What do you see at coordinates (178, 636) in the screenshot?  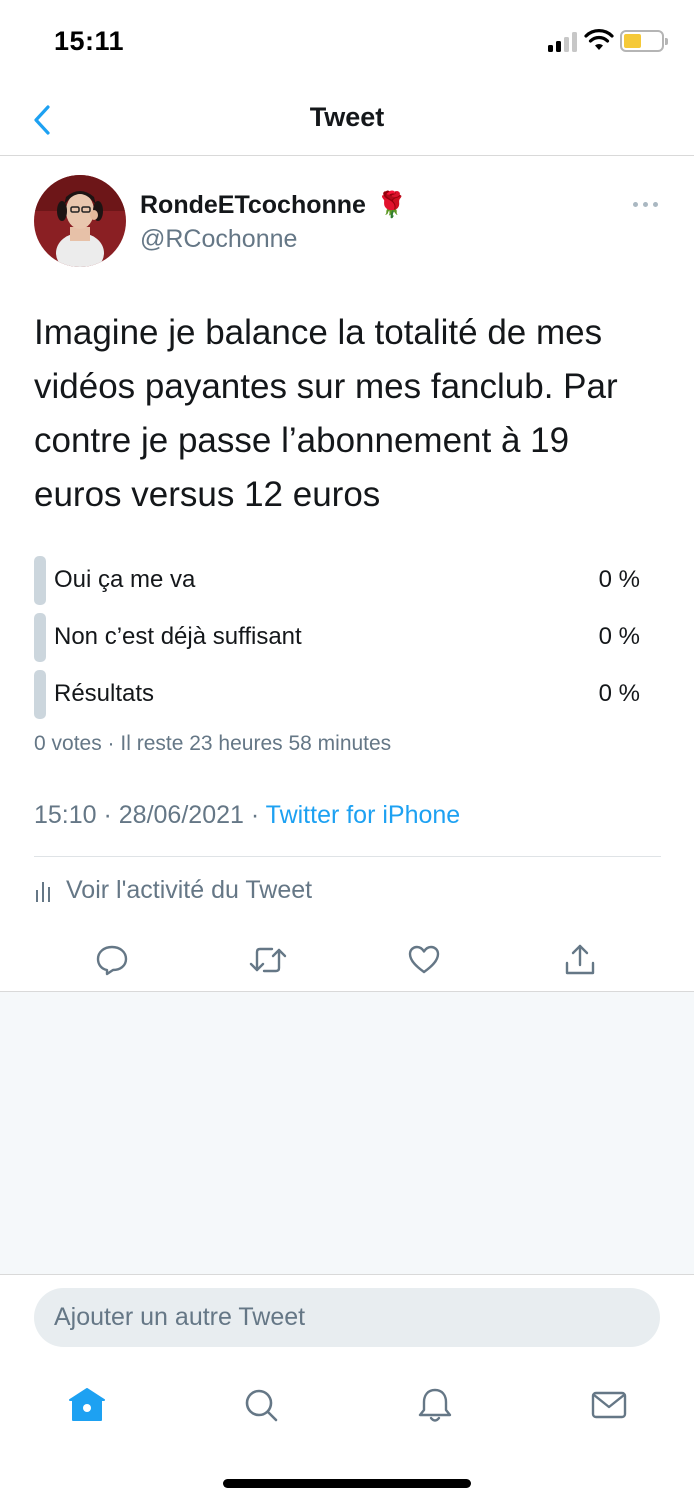 I see `poll-option-label: Non c’est déjà suffisant` at bounding box center [178, 636].